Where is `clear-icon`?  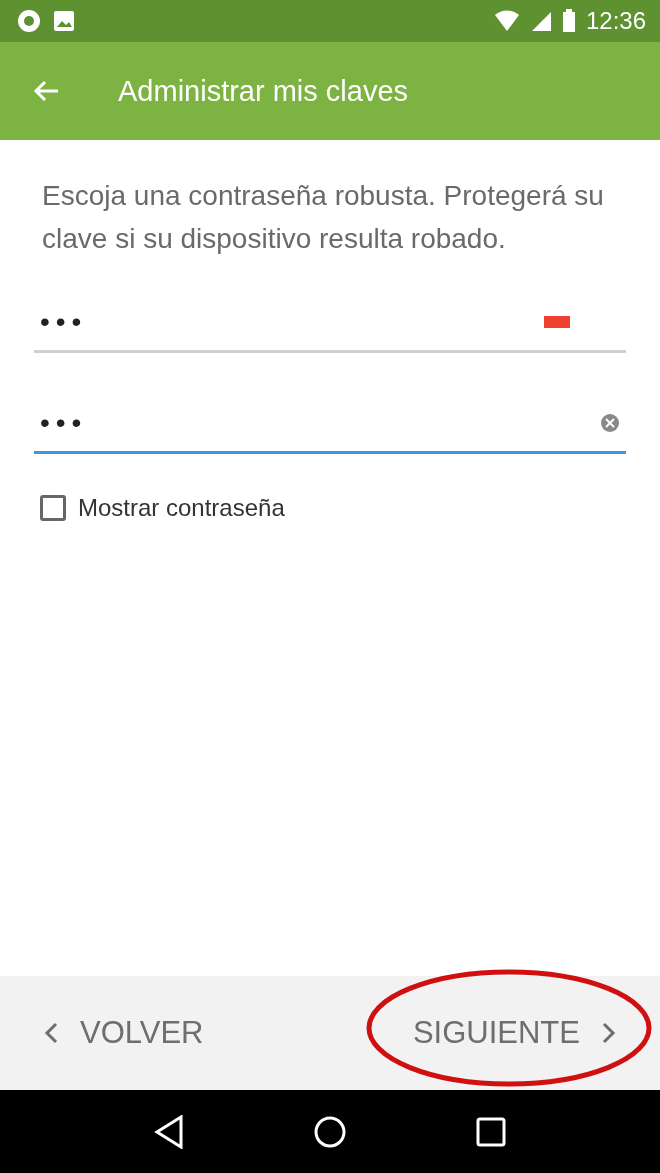
clear-icon is located at coordinates (610, 423).